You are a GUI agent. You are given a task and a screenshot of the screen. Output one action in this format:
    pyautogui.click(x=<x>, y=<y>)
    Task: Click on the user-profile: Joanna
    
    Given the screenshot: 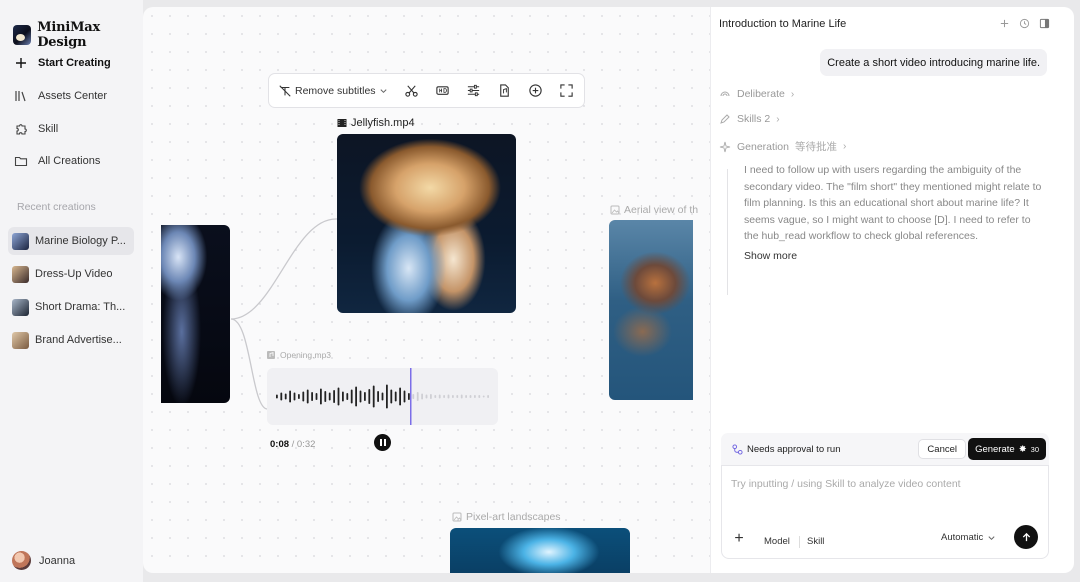 What is the action you would take?
    pyautogui.click(x=43, y=560)
    